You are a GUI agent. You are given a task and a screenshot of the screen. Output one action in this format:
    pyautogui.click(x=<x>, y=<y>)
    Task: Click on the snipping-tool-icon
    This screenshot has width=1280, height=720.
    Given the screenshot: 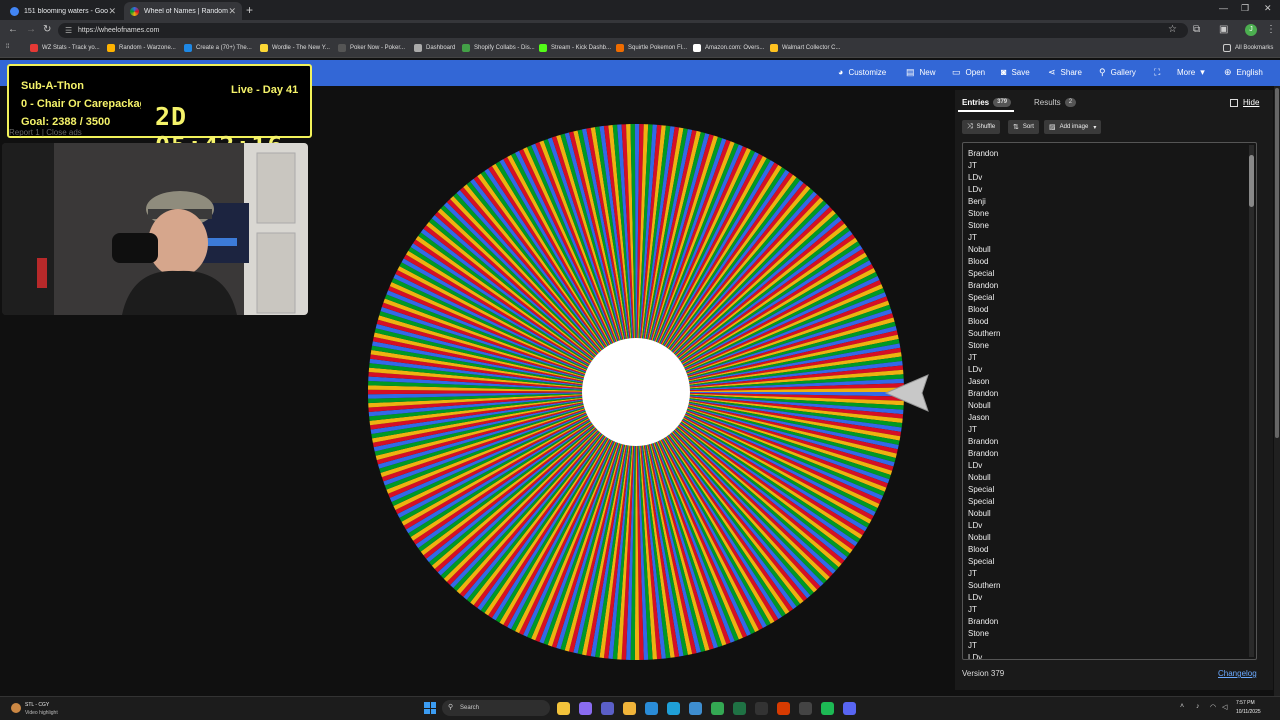 What is the action you would take?
    pyautogui.click(x=695, y=708)
    